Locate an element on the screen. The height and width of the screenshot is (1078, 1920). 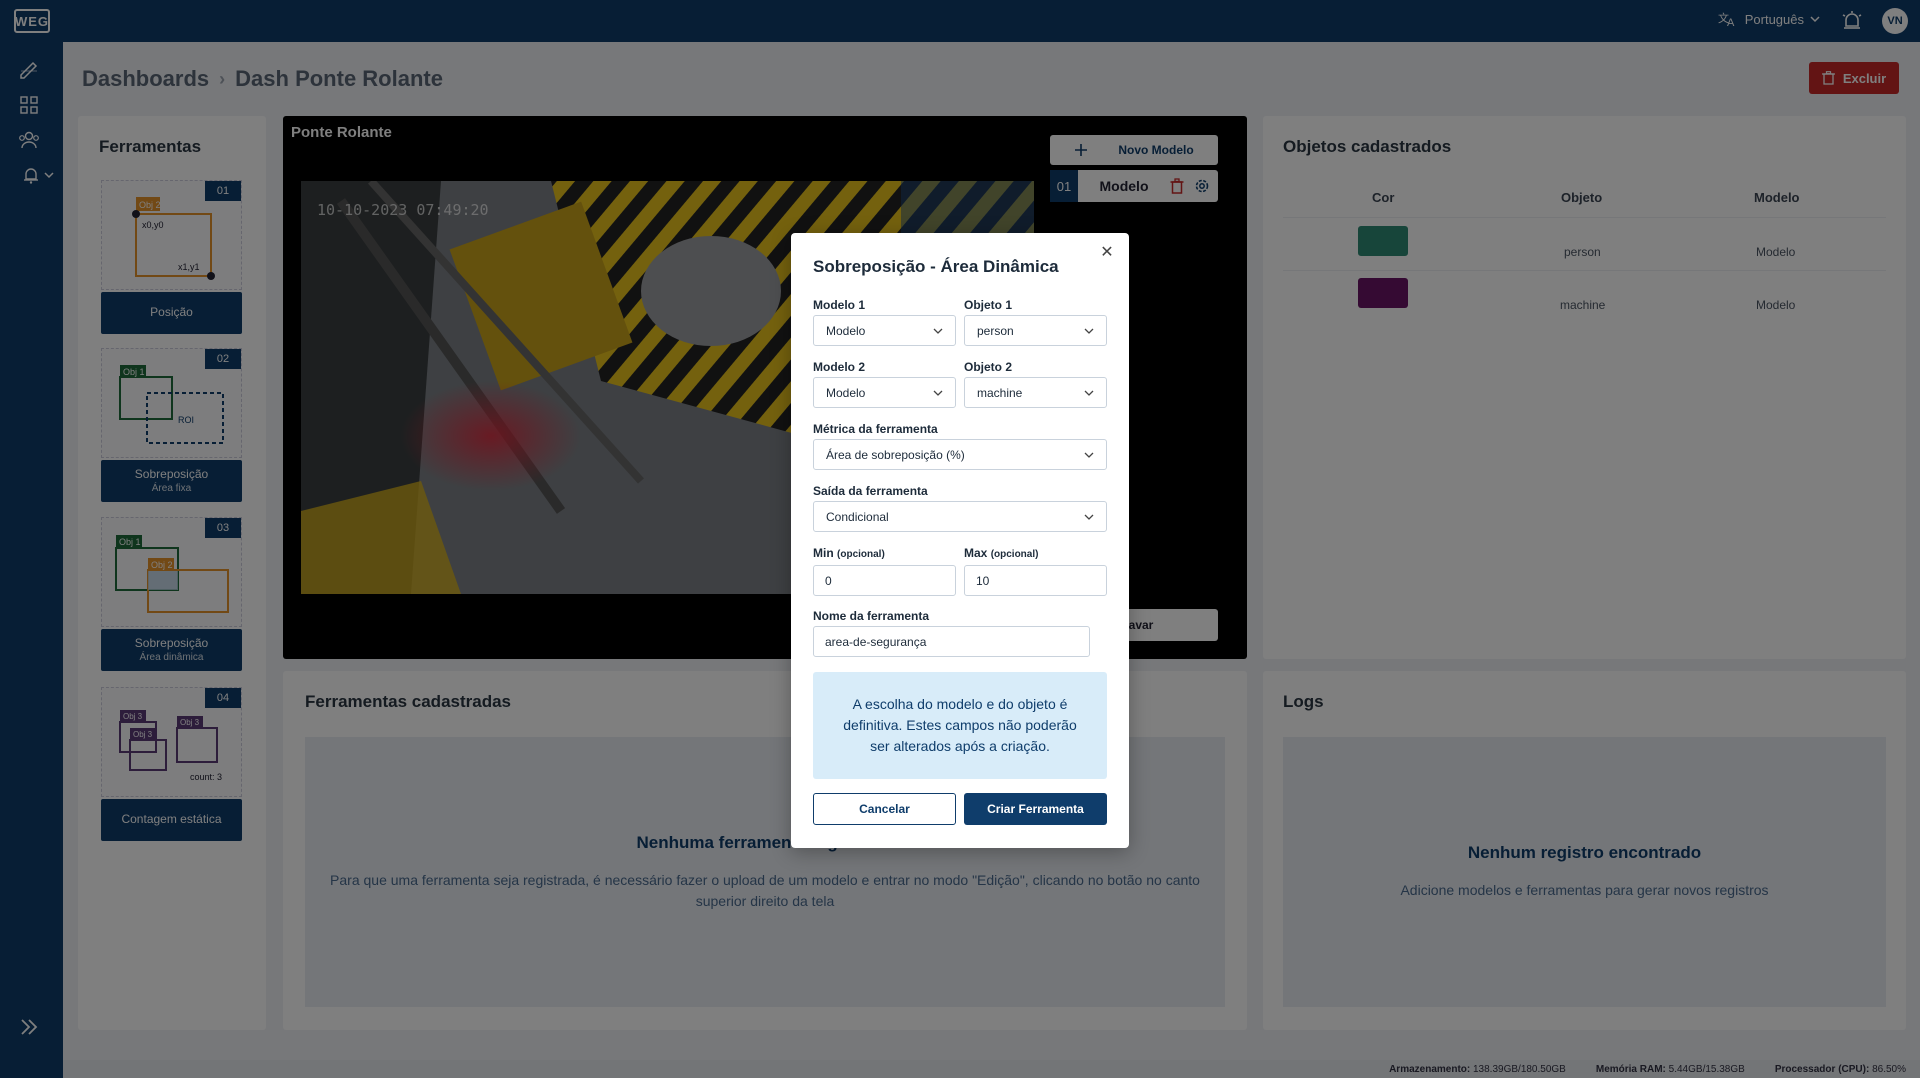
model1-label: Modelo 1 is located at coordinates (839, 305).